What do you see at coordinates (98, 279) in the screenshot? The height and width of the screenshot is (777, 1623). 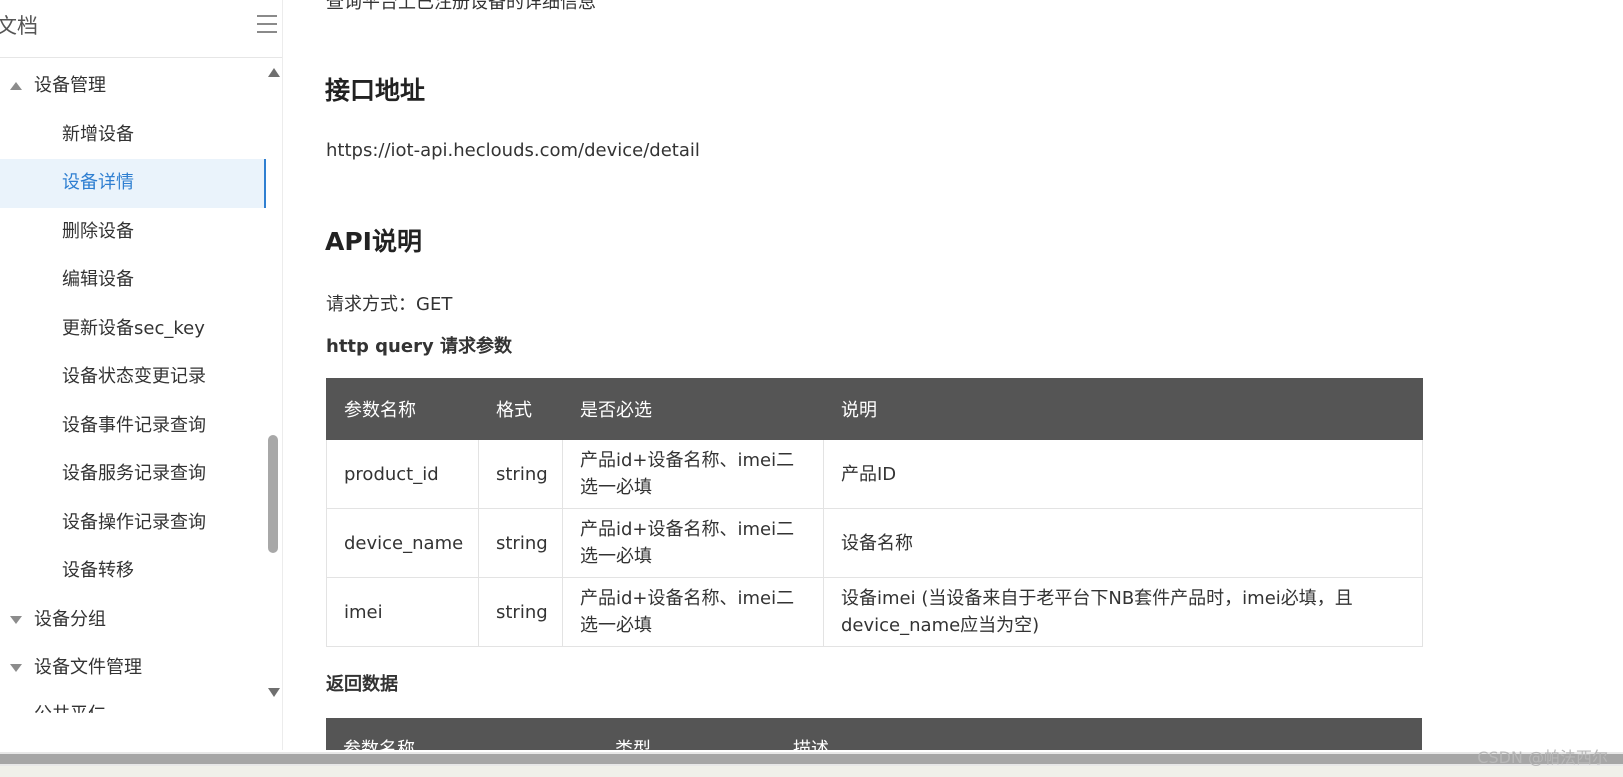 I see `nav-item-label: 编辑设备` at bounding box center [98, 279].